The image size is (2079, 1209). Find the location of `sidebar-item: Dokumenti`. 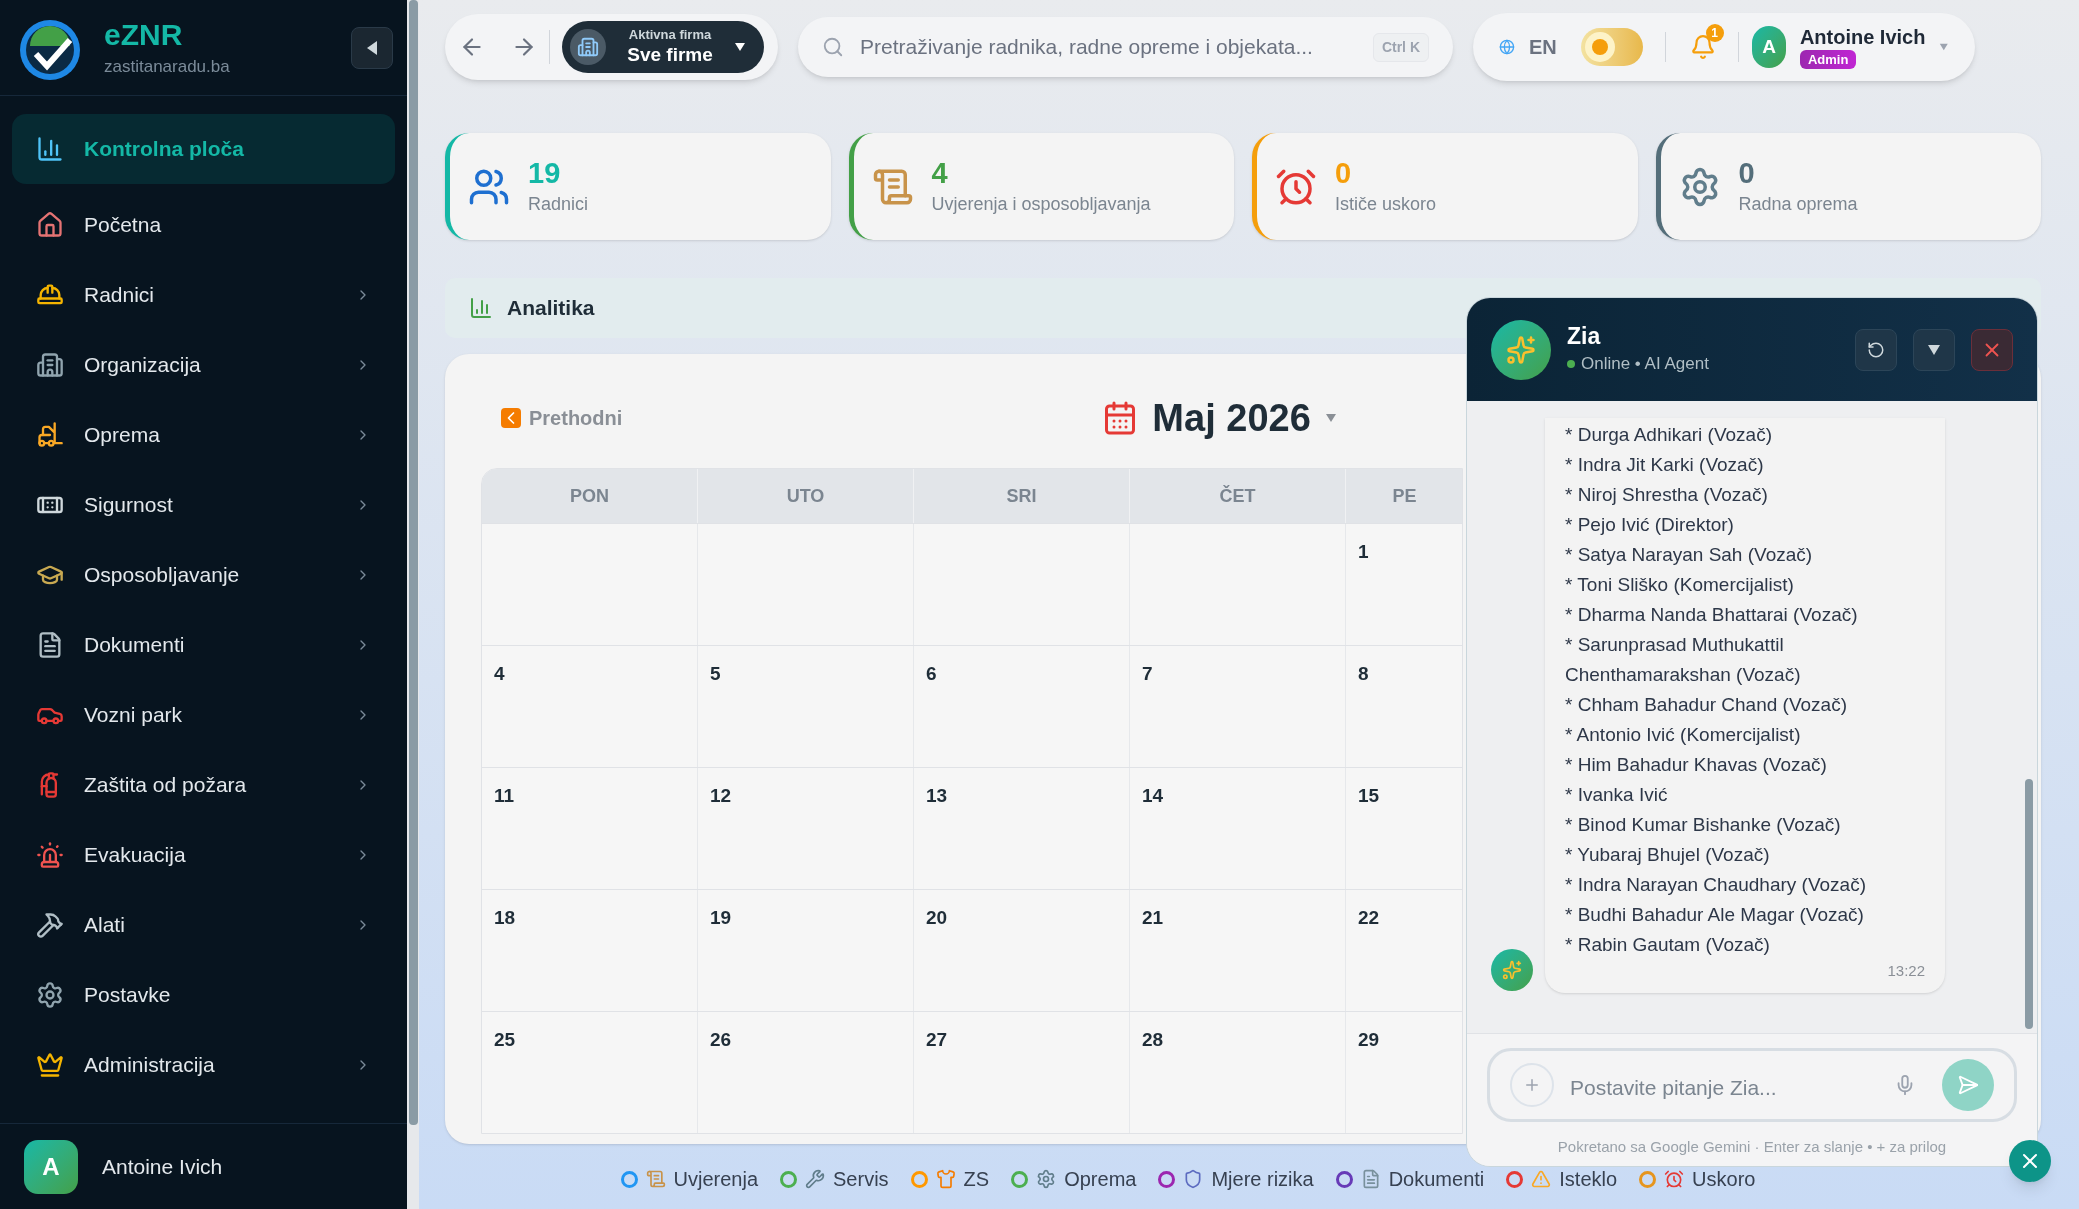

sidebar-item: Dokumenti is located at coordinates (203, 645).